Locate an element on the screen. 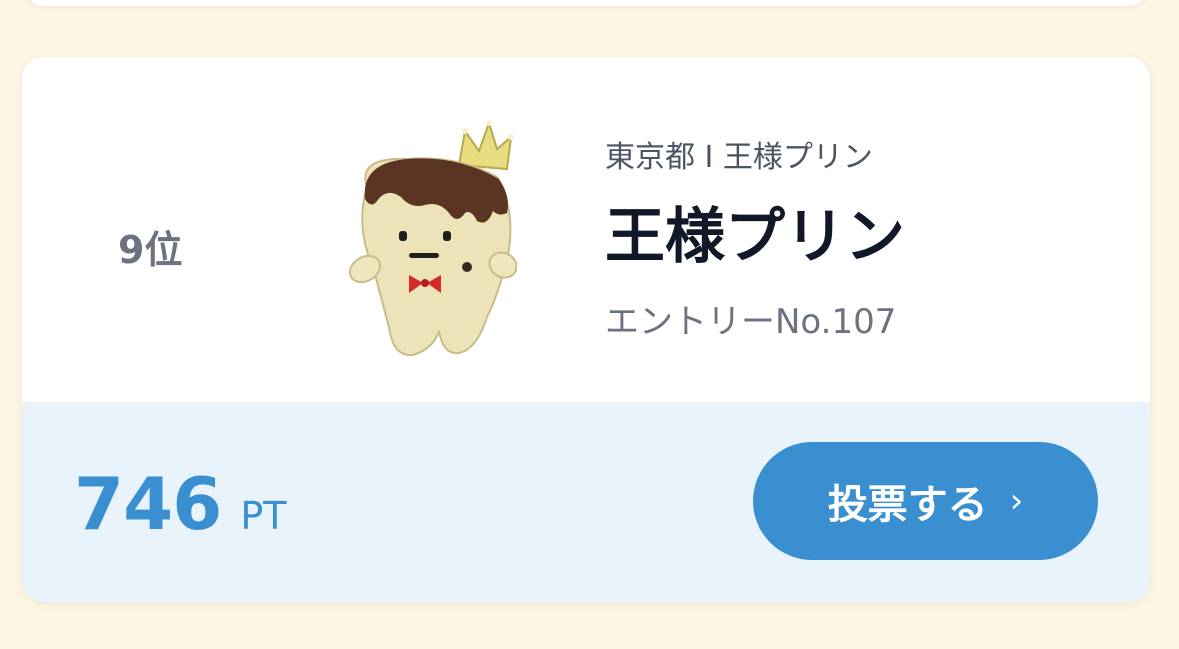  rank-label: 9位 is located at coordinates (150, 250).